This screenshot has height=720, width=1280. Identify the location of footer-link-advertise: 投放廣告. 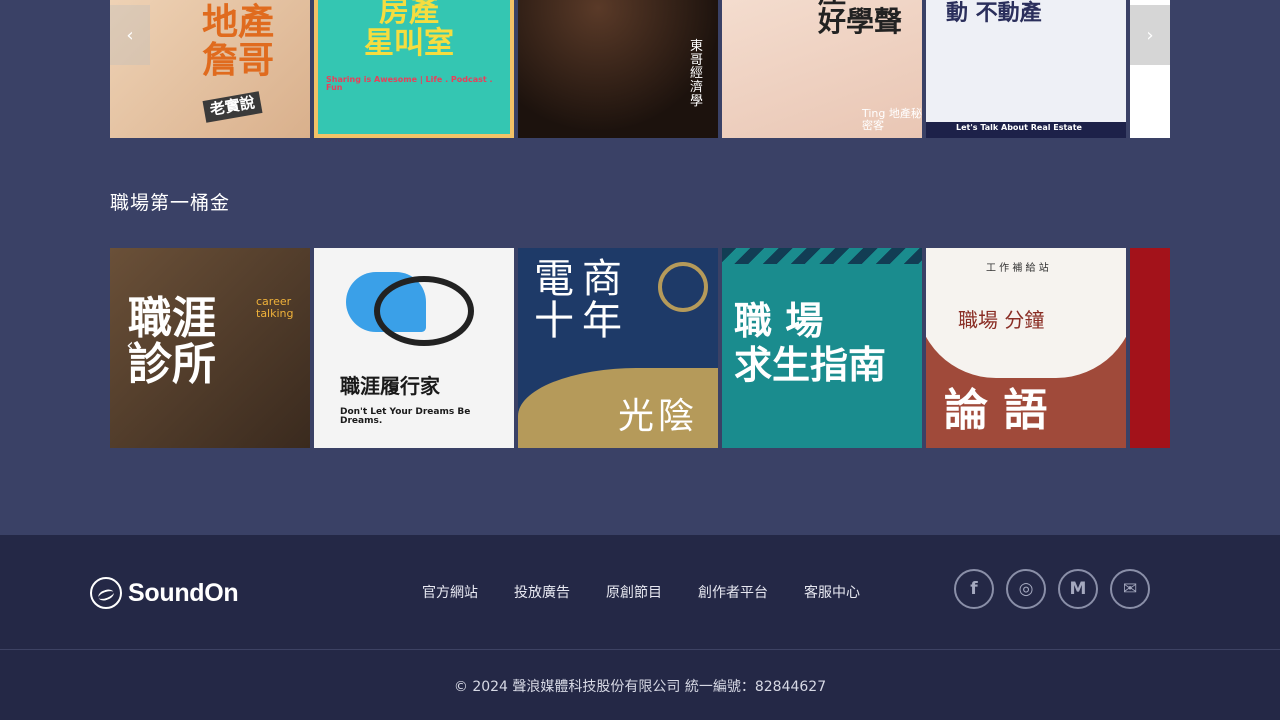
(542, 593).